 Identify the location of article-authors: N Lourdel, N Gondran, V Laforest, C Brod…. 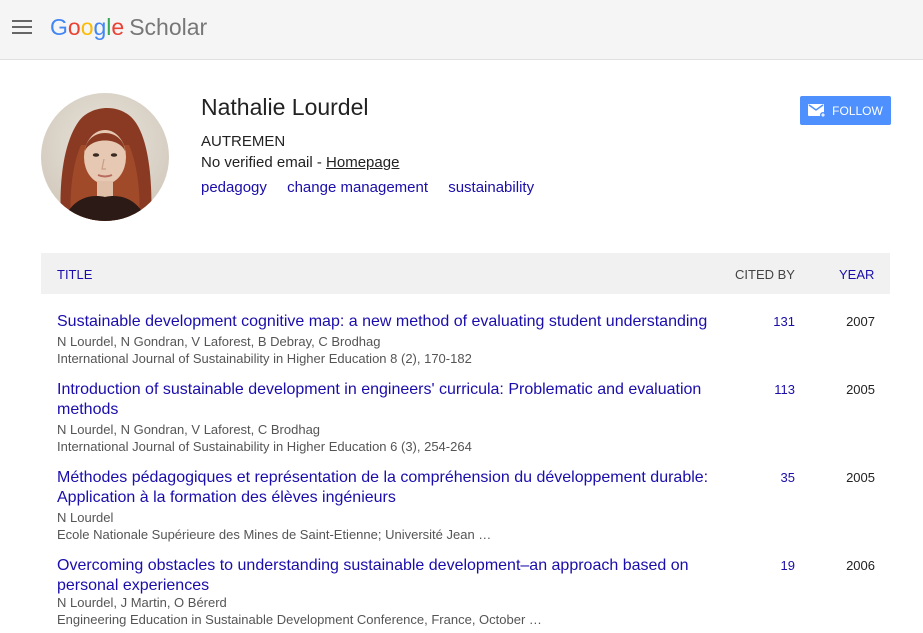
(189, 429).